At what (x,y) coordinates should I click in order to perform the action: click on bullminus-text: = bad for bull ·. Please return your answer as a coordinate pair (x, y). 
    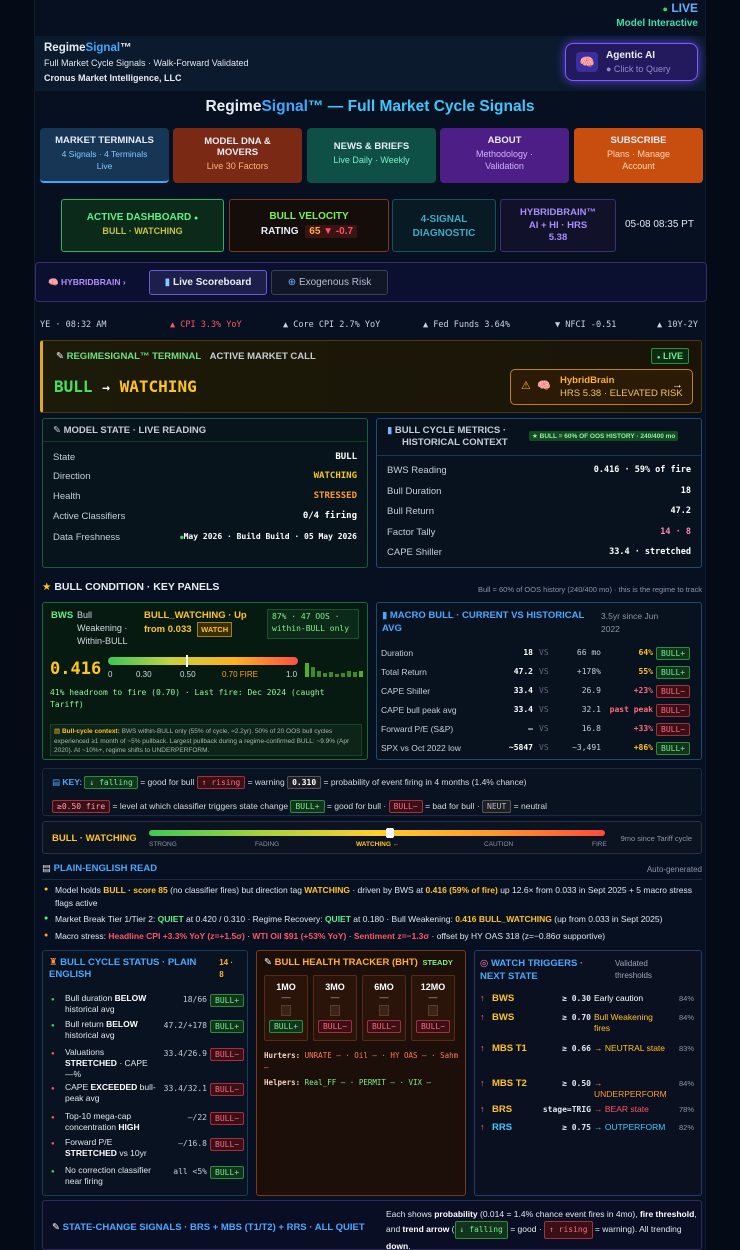
    Looking at the image, I should click on (452, 806).